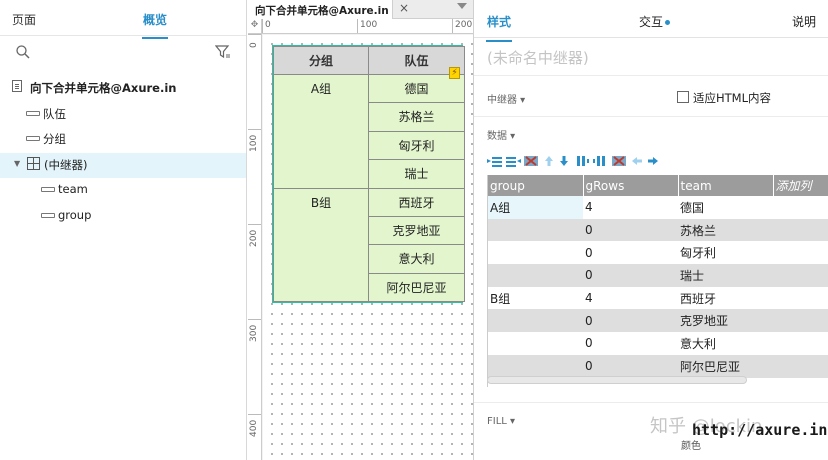 The width and height of the screenshot is (828, 460). What do you see at coordinates (668, 22) in the screenshot?
I see `interaction-indicator-icon` at bounding box center [668, 22].